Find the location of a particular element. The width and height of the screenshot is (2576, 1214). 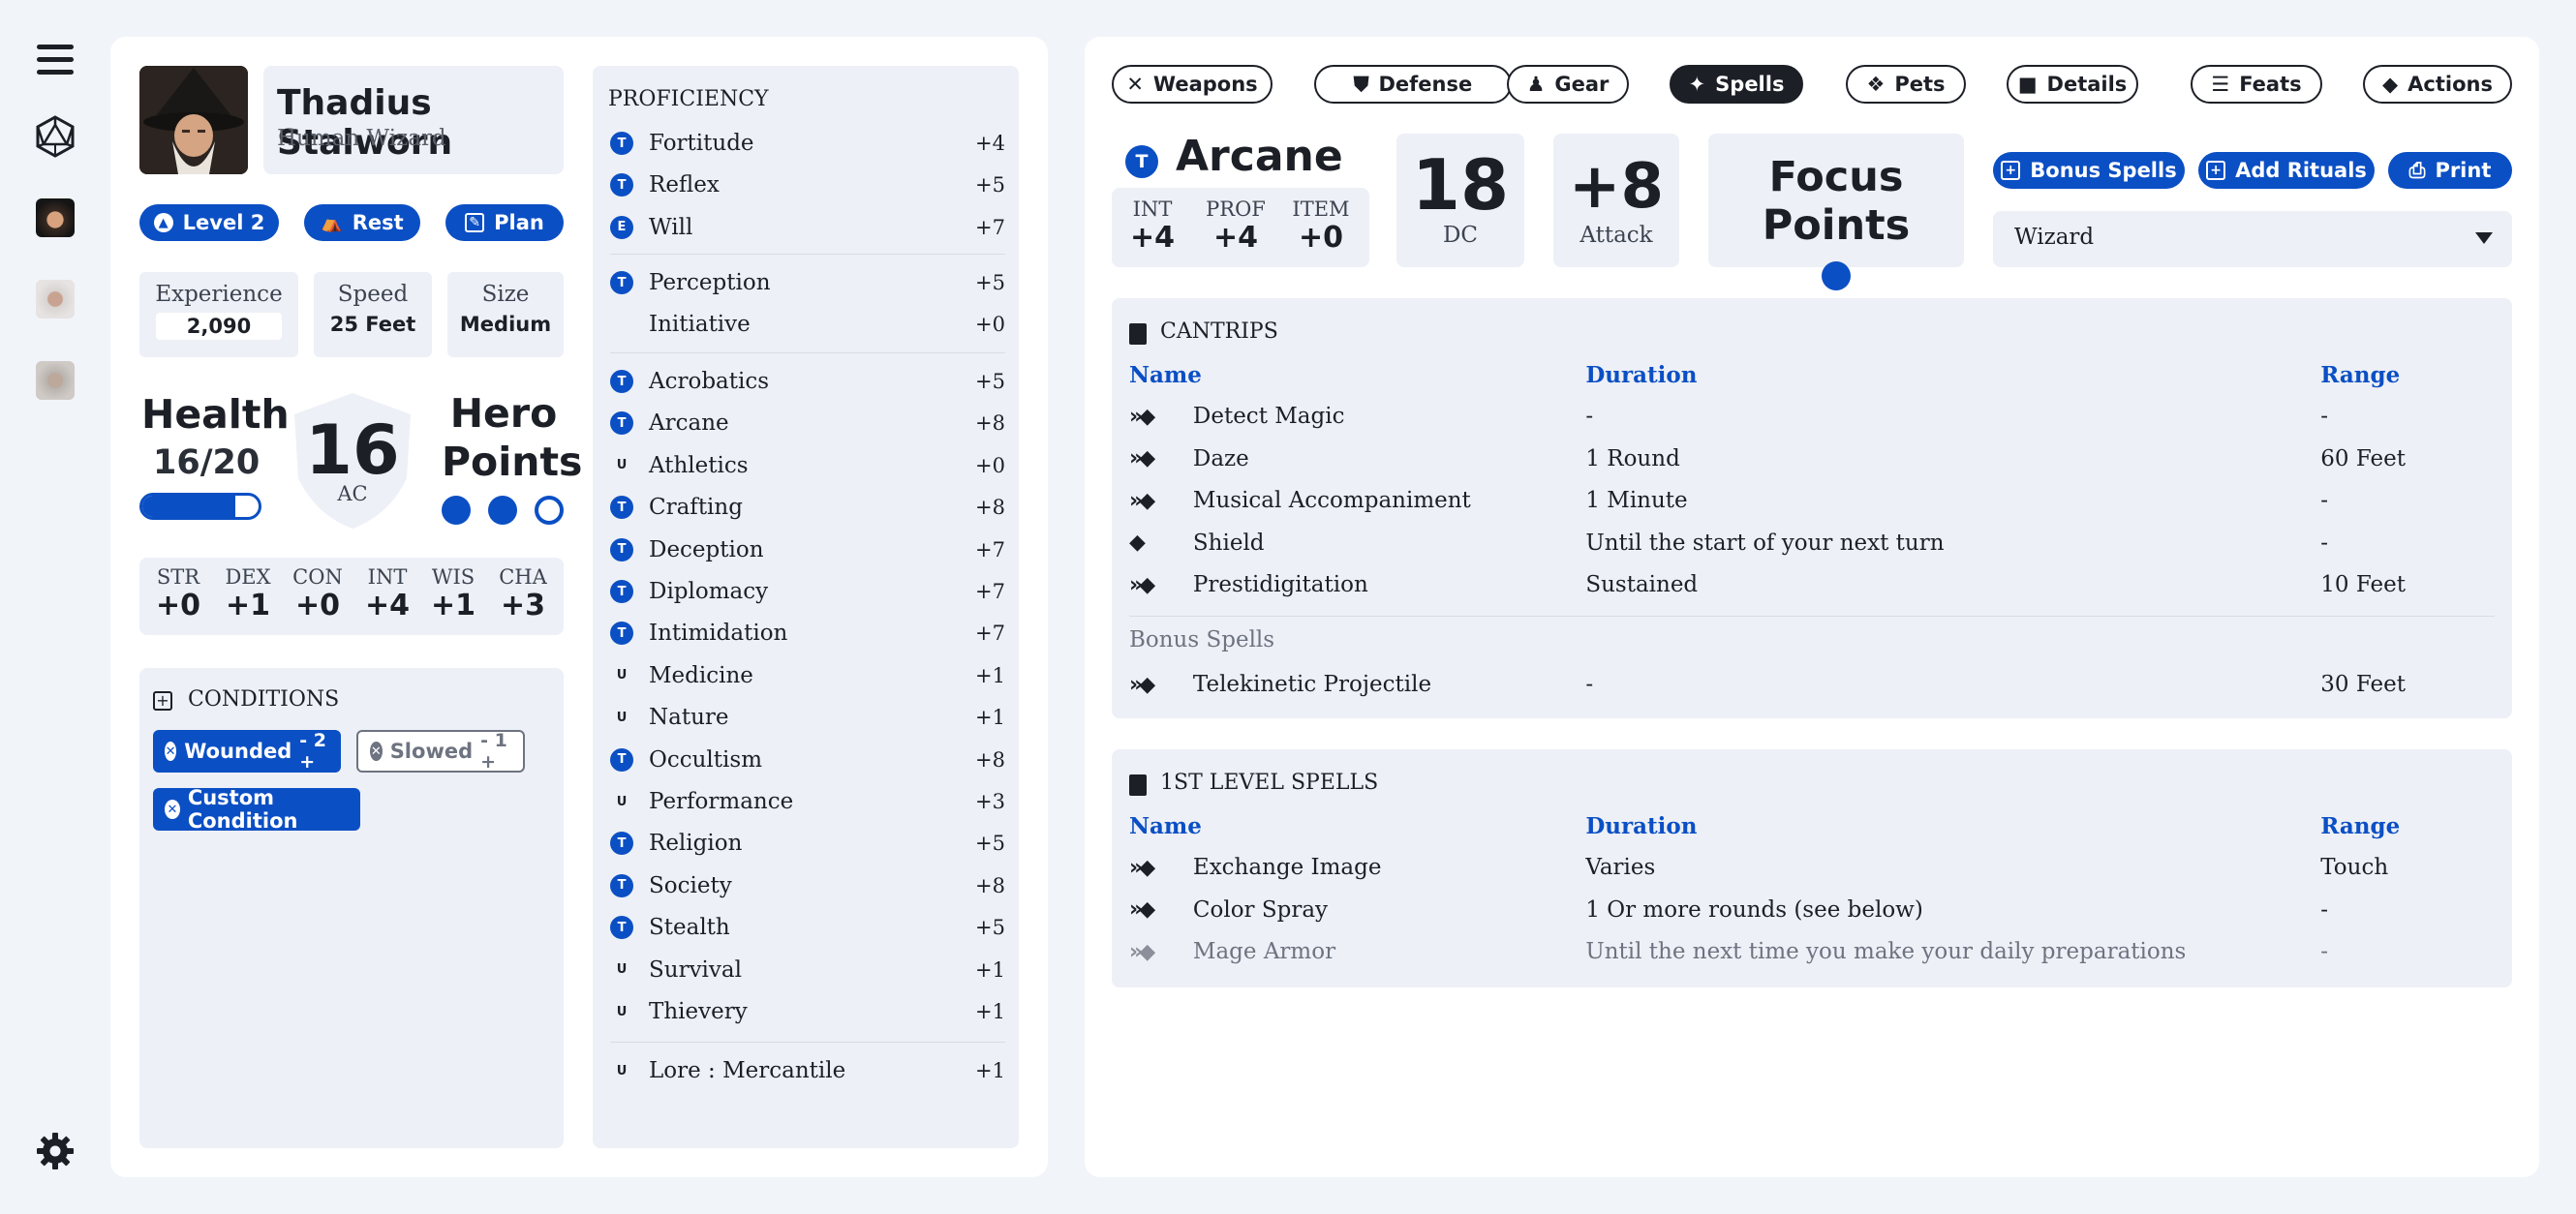

tab-actions: ◆ Actions is located at coordinates (2437, 84).